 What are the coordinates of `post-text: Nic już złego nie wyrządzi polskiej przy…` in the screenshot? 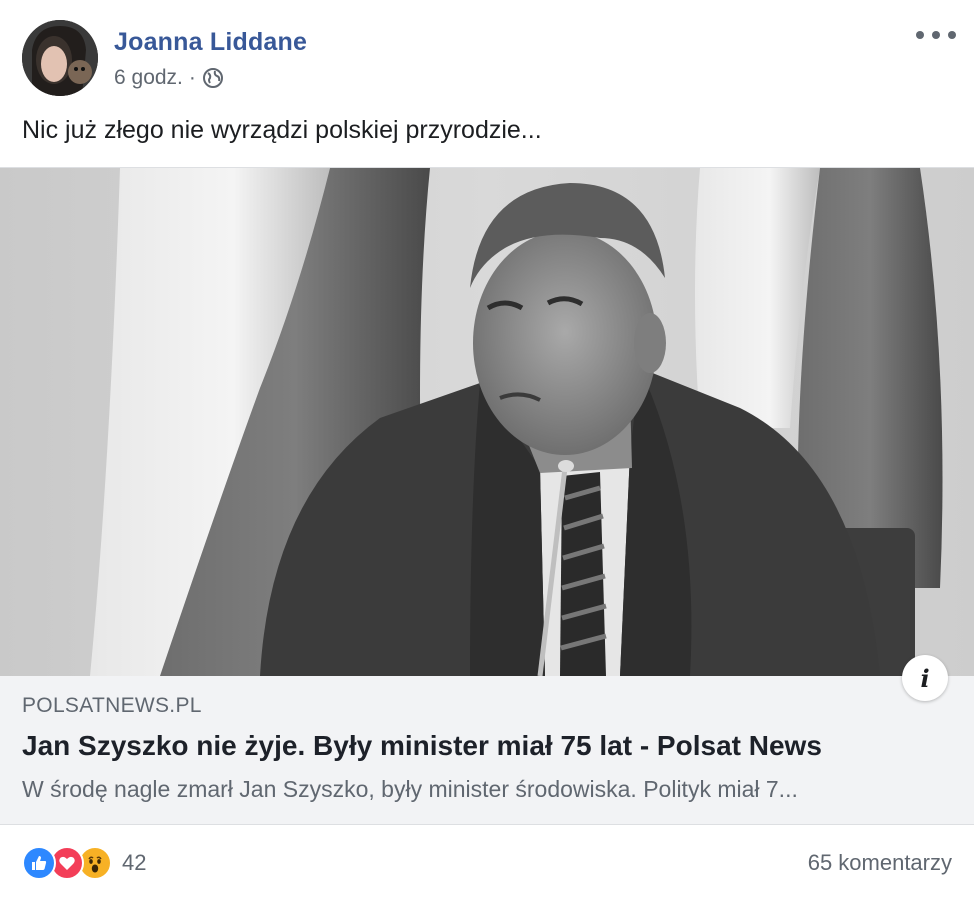 It's located at (282, 130).